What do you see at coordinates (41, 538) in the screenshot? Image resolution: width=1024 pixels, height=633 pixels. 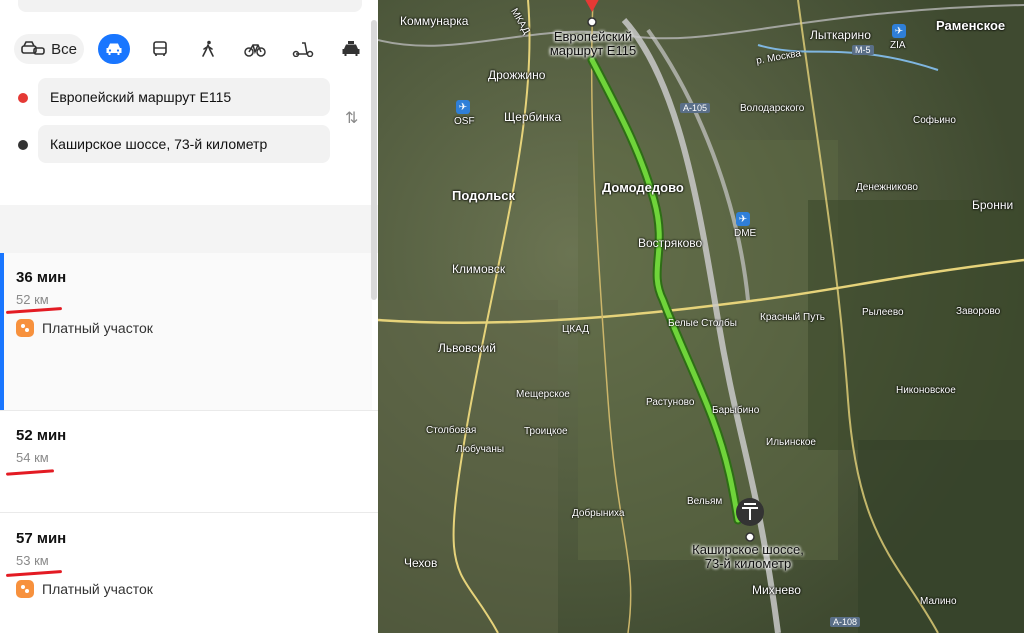 I see `route-time: 57 мин` at bounding box center [41, 538].